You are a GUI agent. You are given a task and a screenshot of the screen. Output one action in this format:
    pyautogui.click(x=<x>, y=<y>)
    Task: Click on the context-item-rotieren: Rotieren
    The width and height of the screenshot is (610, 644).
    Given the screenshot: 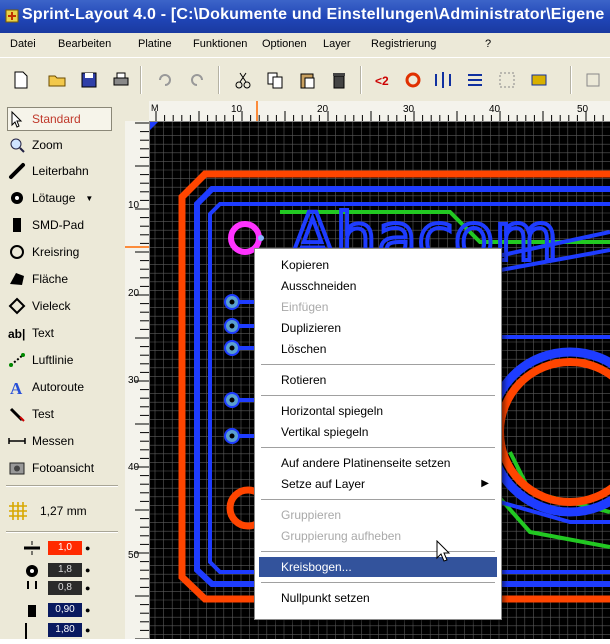 What is the action you would take?
    pyautogui.click(x=378, y=380)
    